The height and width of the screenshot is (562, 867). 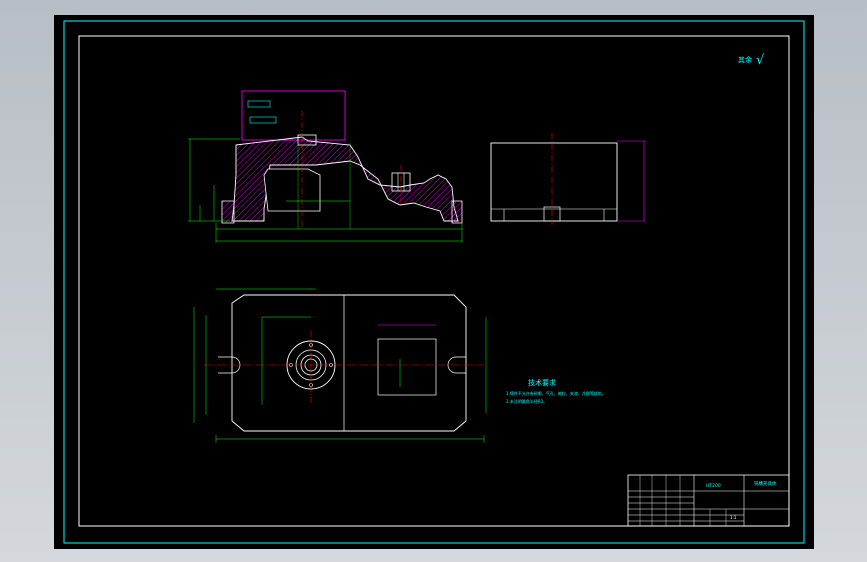 What do you see at coordinates (325, 166) in the screenshot?
I see `front-section-view` at bounding box center [325, 166].